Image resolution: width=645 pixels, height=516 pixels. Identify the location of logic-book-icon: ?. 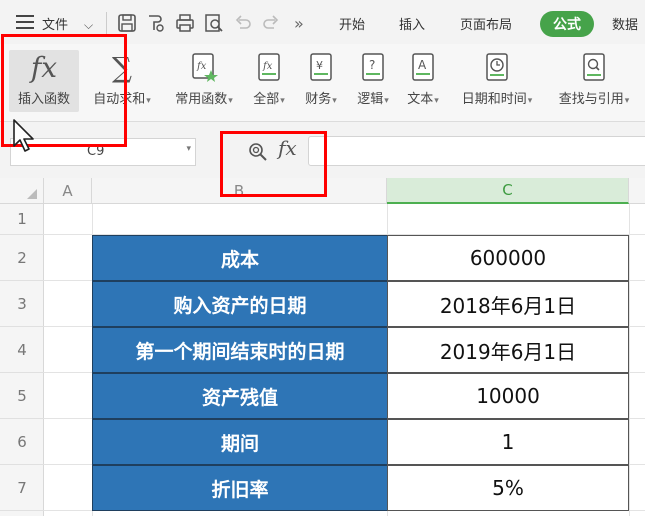
(373, 67).